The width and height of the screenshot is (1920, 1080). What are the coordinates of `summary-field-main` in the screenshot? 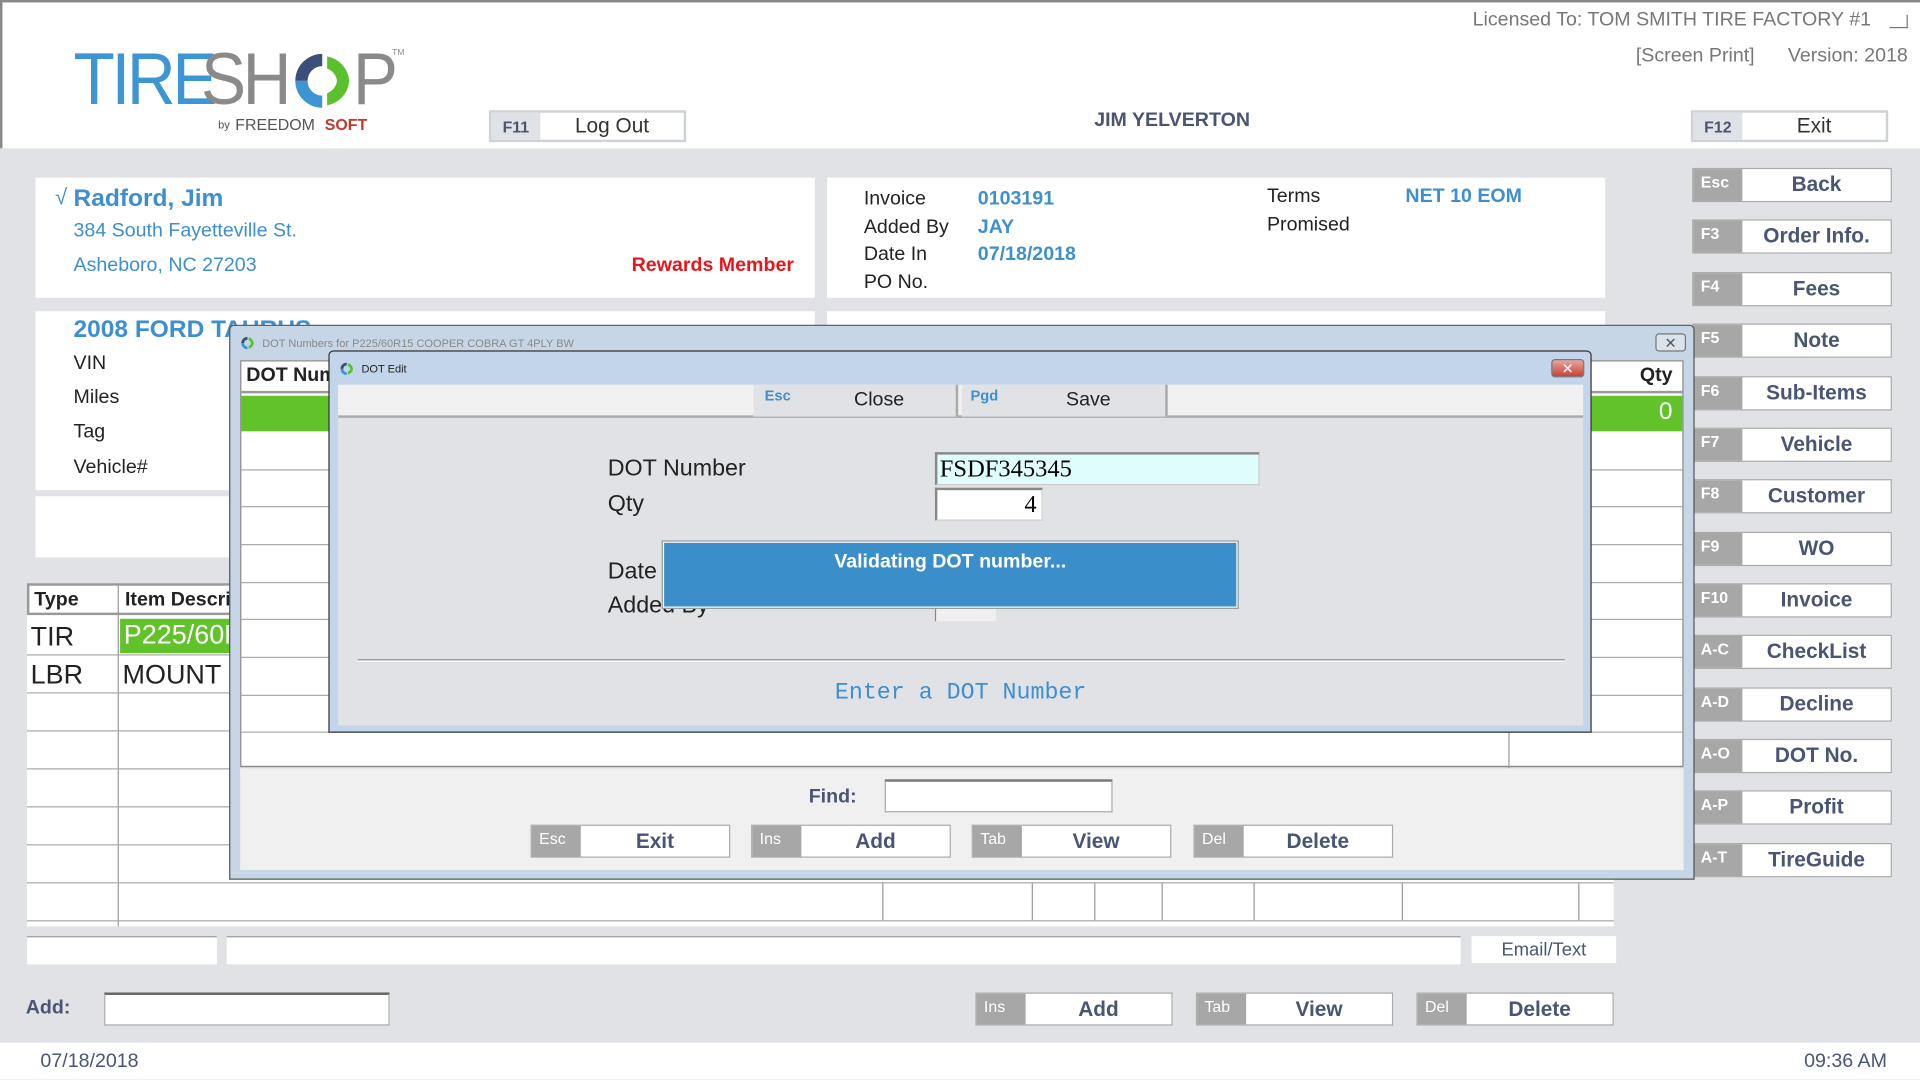 It's located at (843, 950).